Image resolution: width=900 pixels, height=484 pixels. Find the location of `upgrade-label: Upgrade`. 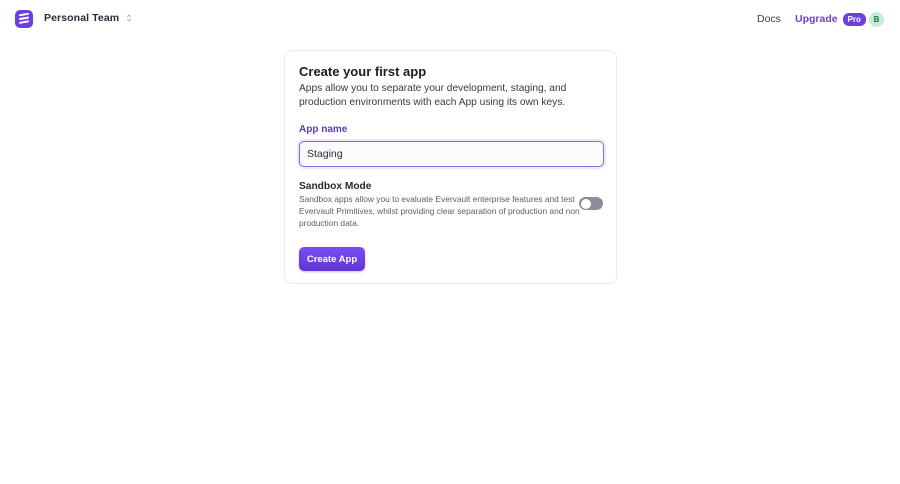

upgrade-label: Upgrade is located at coordinates (816, 19).